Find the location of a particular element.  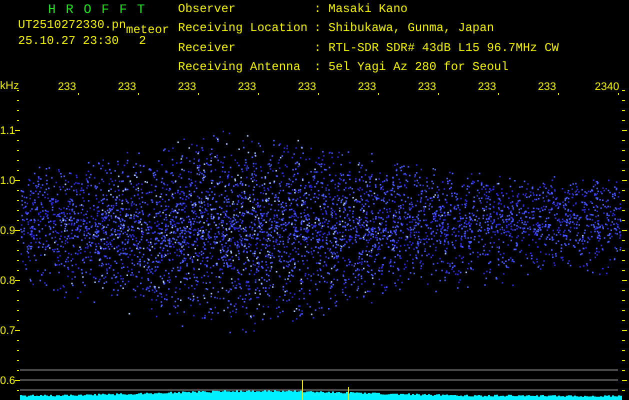

frequency-label: 0.9 is located at coordinates (8, 231).